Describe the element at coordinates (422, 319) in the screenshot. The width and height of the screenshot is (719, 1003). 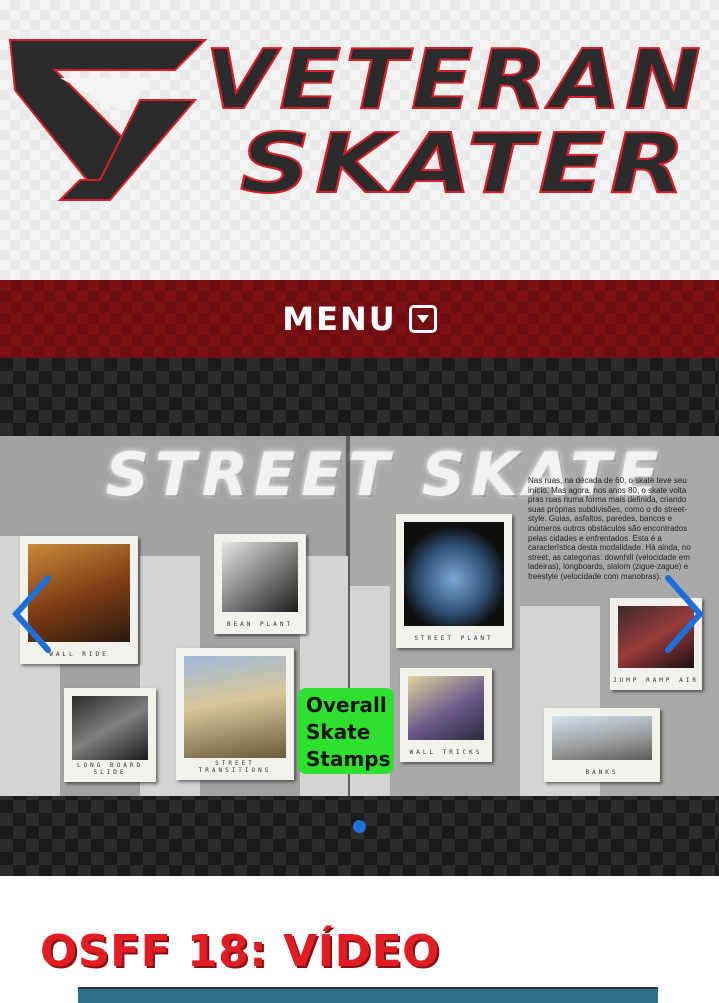
I see `dropdown-icon` at that location.